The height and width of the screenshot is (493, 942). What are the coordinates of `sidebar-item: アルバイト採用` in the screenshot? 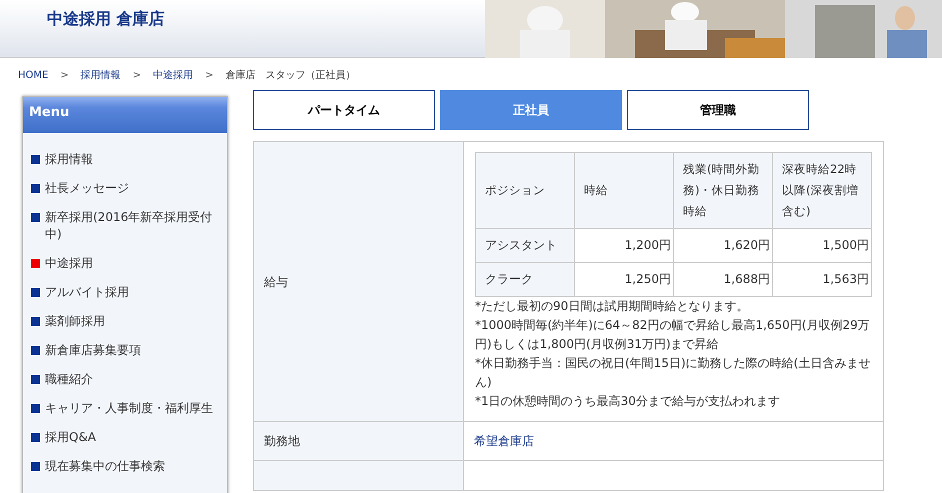 It's located at (87, 292).